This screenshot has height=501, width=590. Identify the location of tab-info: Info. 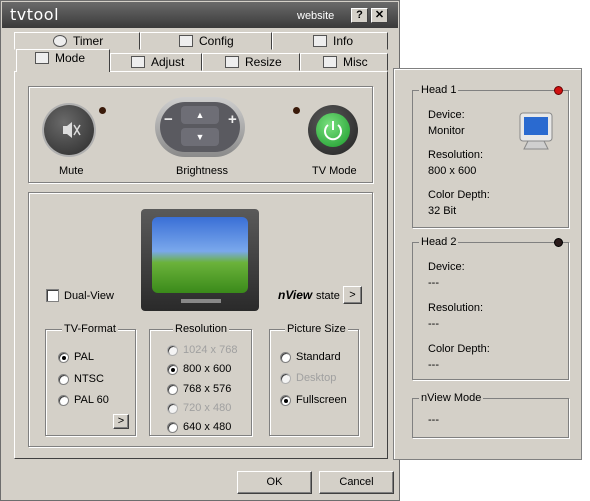
(330, 41).